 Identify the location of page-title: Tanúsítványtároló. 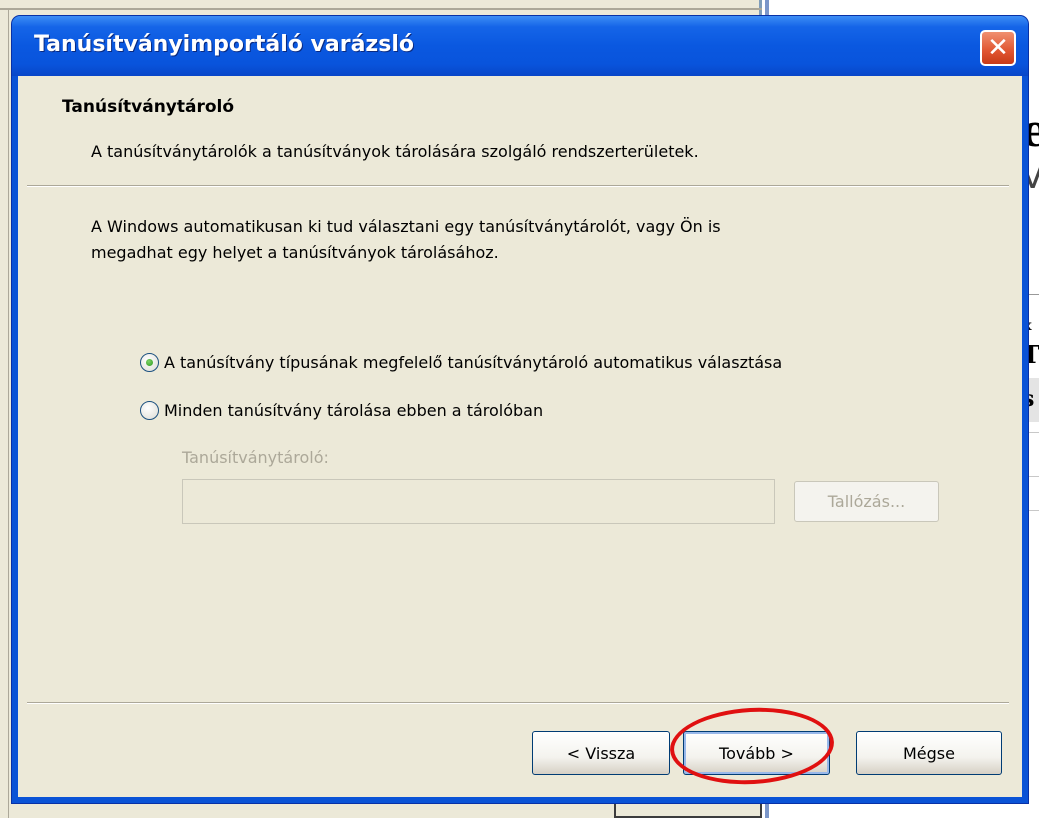
(148, 107).